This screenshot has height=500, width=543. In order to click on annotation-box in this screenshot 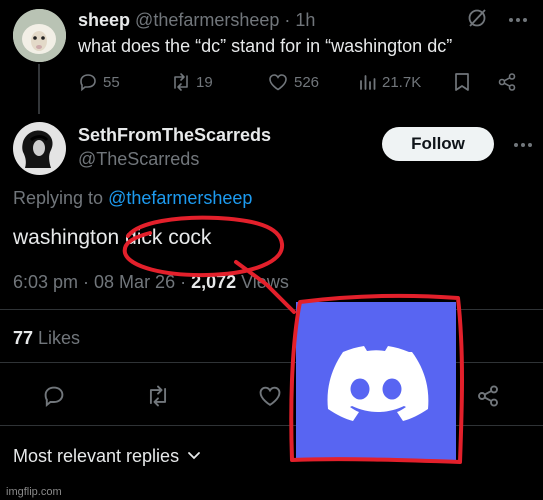, I will do `click(376, 378)`.